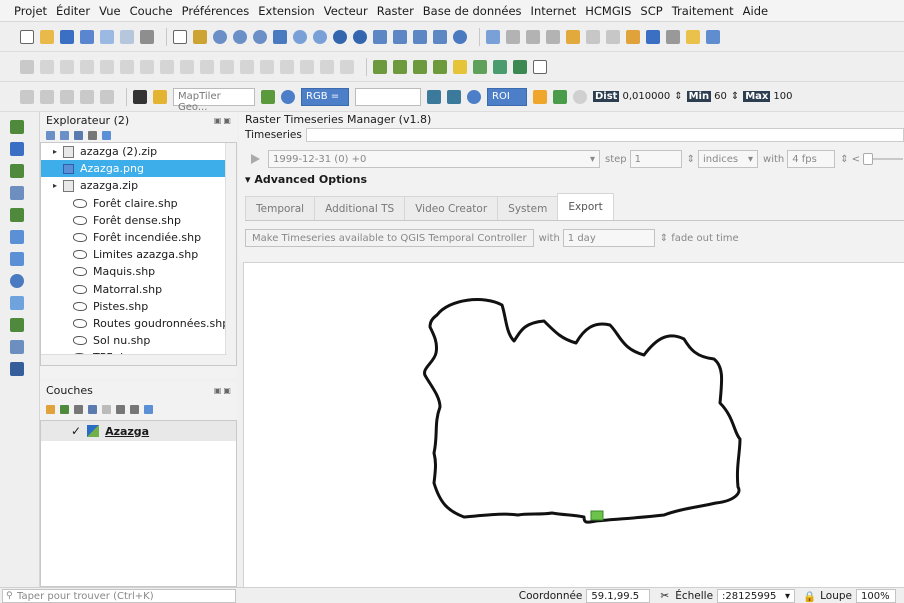 The width and height of the screenshot is (904, 603). What do you see at coordinates (580, 96) in the screenshot?
I see `scp-clock-icon` at bounding box center [580, 96].